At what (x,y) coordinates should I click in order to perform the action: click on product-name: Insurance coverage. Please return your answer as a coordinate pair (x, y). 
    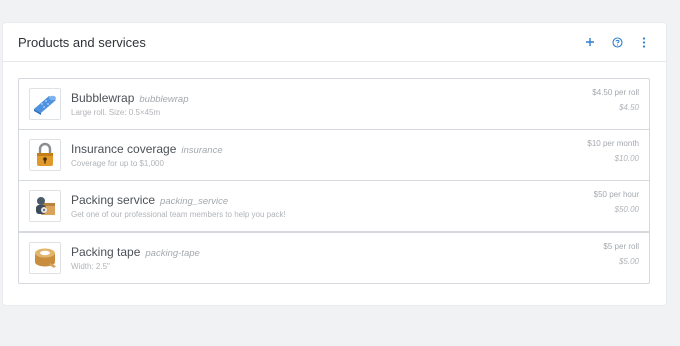
    Looking at the image, I should click on (124, 149).